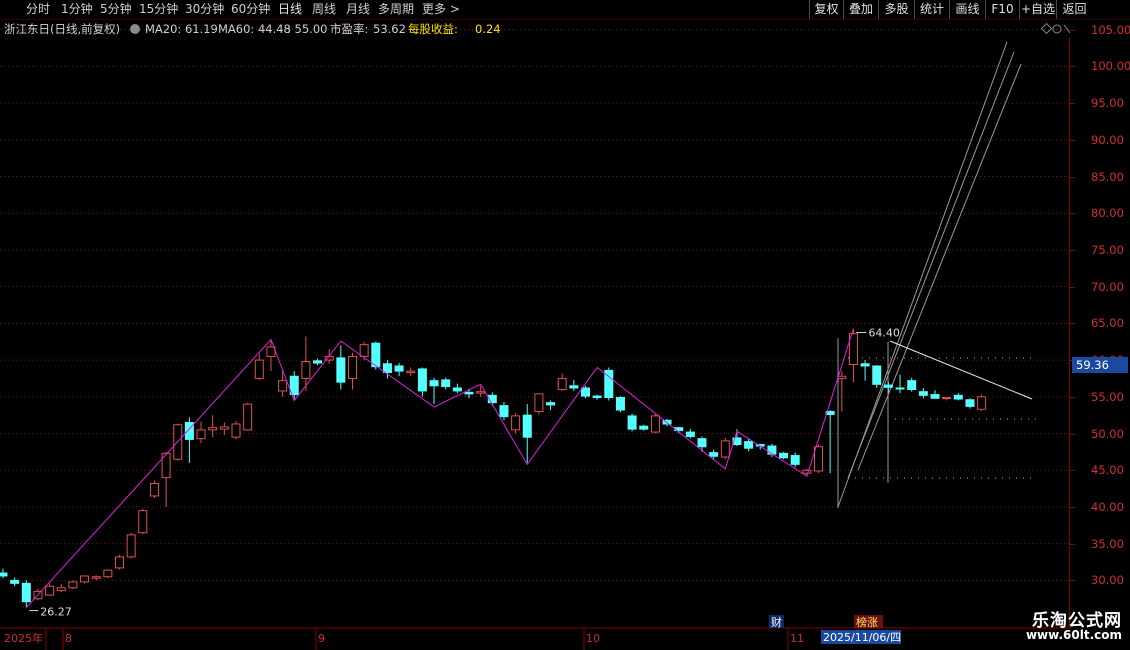 The width and height of the screenshot is (1130, 650). Describe the element at coordinates (1107, 176) in the screenshot. I see `price-tick-label: 85.00` at that location.